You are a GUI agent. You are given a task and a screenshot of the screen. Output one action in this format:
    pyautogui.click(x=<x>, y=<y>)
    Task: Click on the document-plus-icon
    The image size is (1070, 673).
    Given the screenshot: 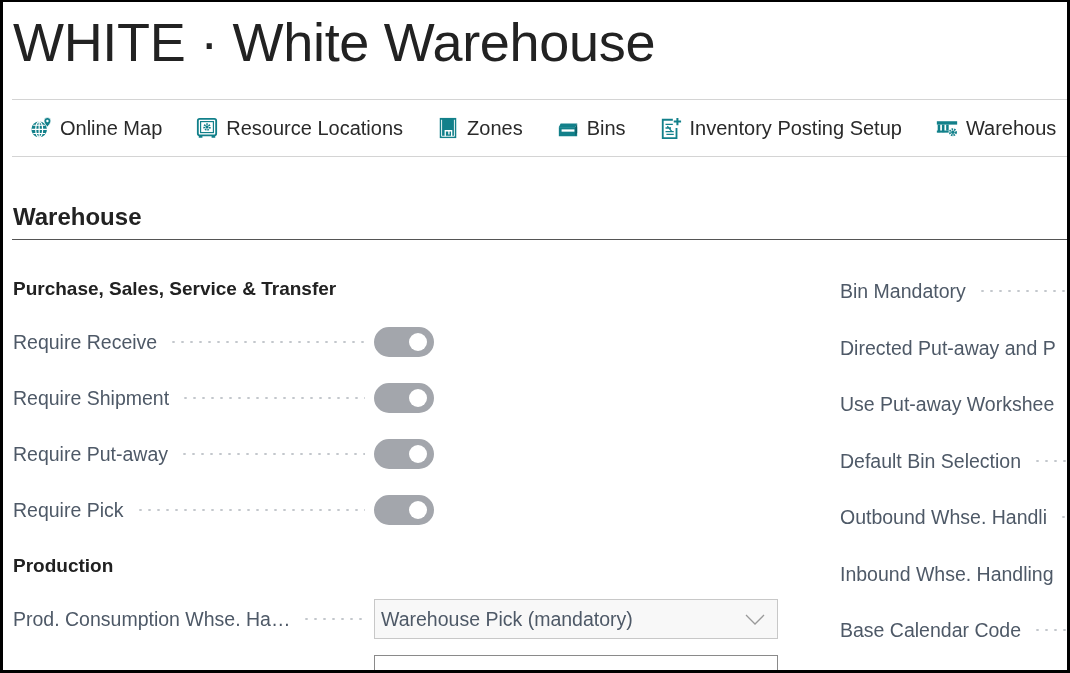 What is the action you would take?
    pyautogui.click(x=670, y=128)
    